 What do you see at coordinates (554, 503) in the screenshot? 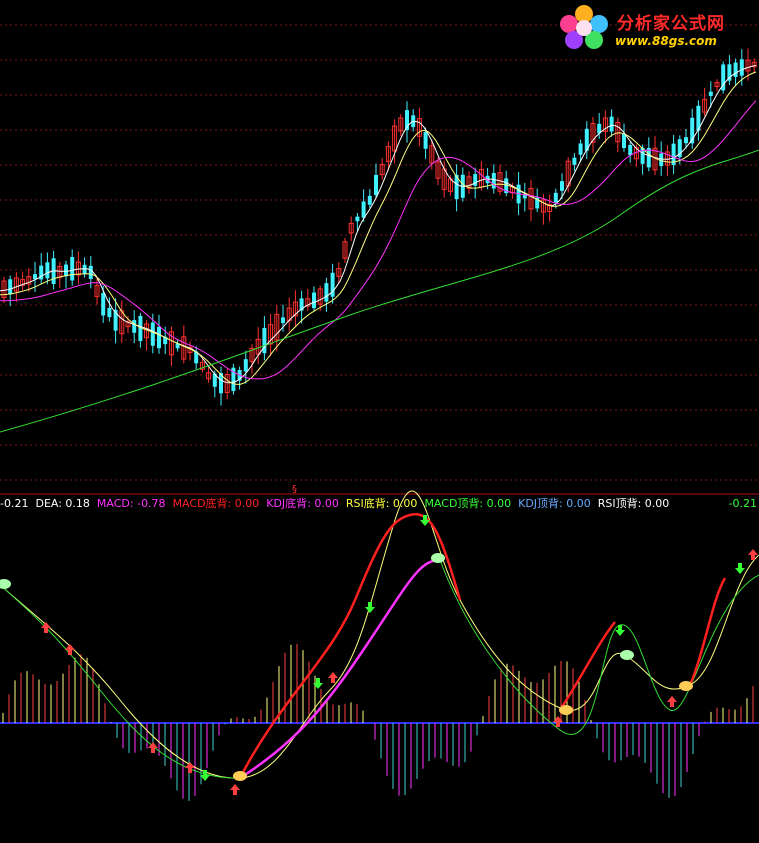
I see `status-item: KDJ顶背: 0.00` at bounding box center [554, 503].